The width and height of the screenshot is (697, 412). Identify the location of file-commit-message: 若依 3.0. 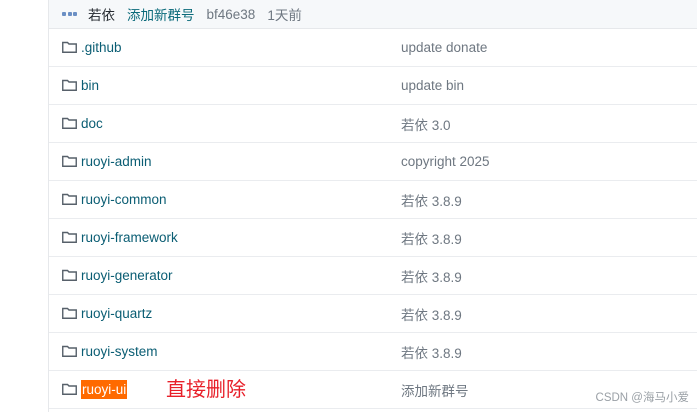
(426, 124).